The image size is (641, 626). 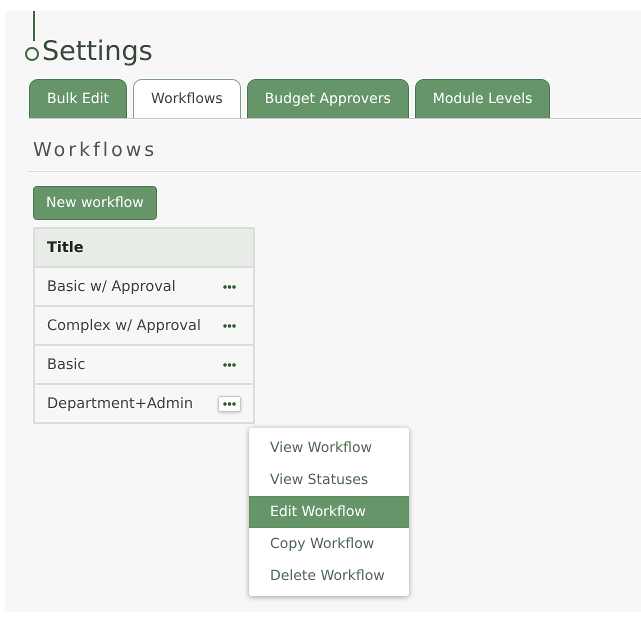 I want to click on column-header: Title, so click(x=144, y=247).